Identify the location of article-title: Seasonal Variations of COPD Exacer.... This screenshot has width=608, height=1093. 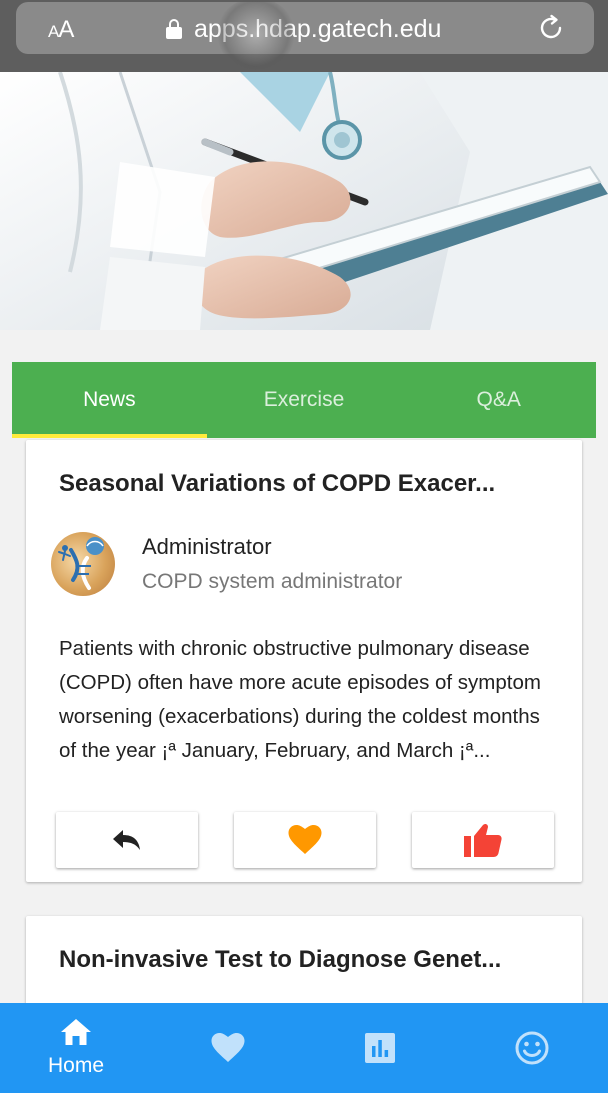
(309, 484).